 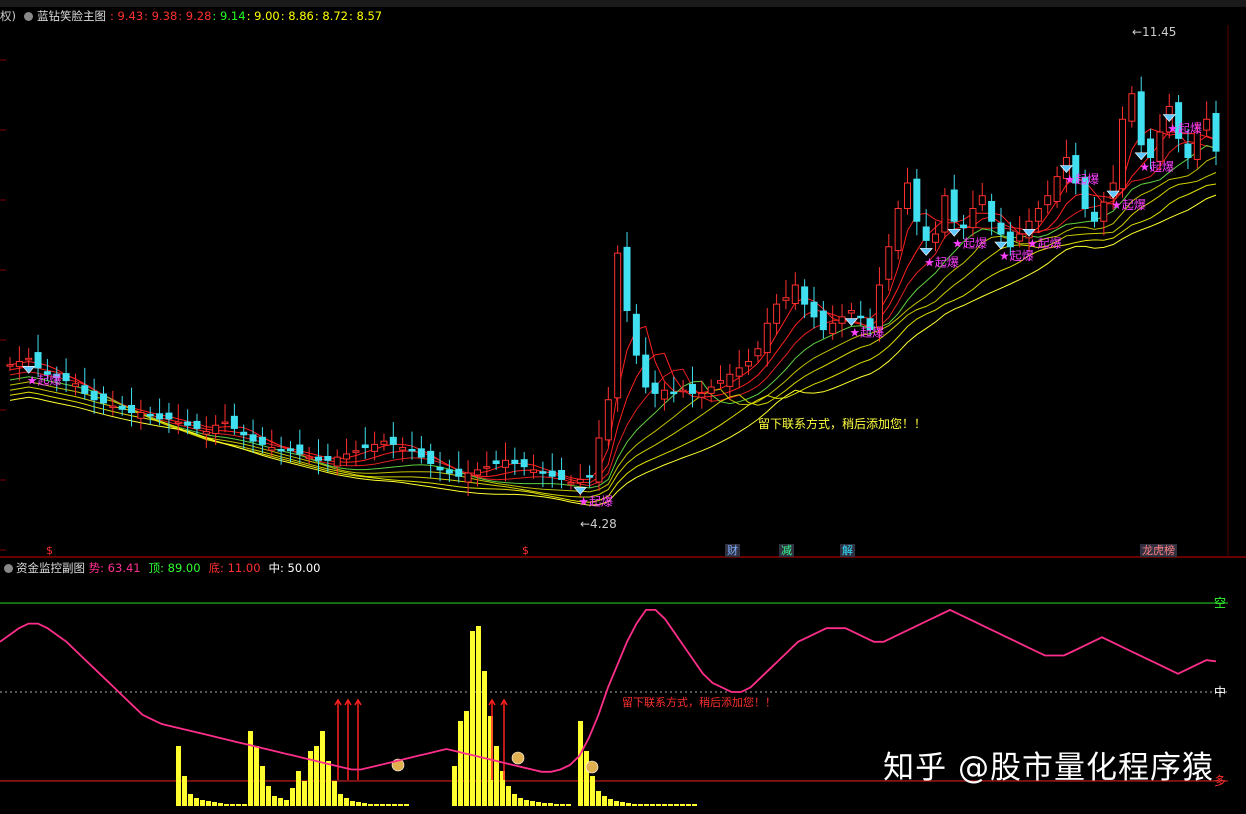 What do you see at coordinates (732, 550) in the screenshot?
I see `event-tag: 财` at bounding box center [732, 550].